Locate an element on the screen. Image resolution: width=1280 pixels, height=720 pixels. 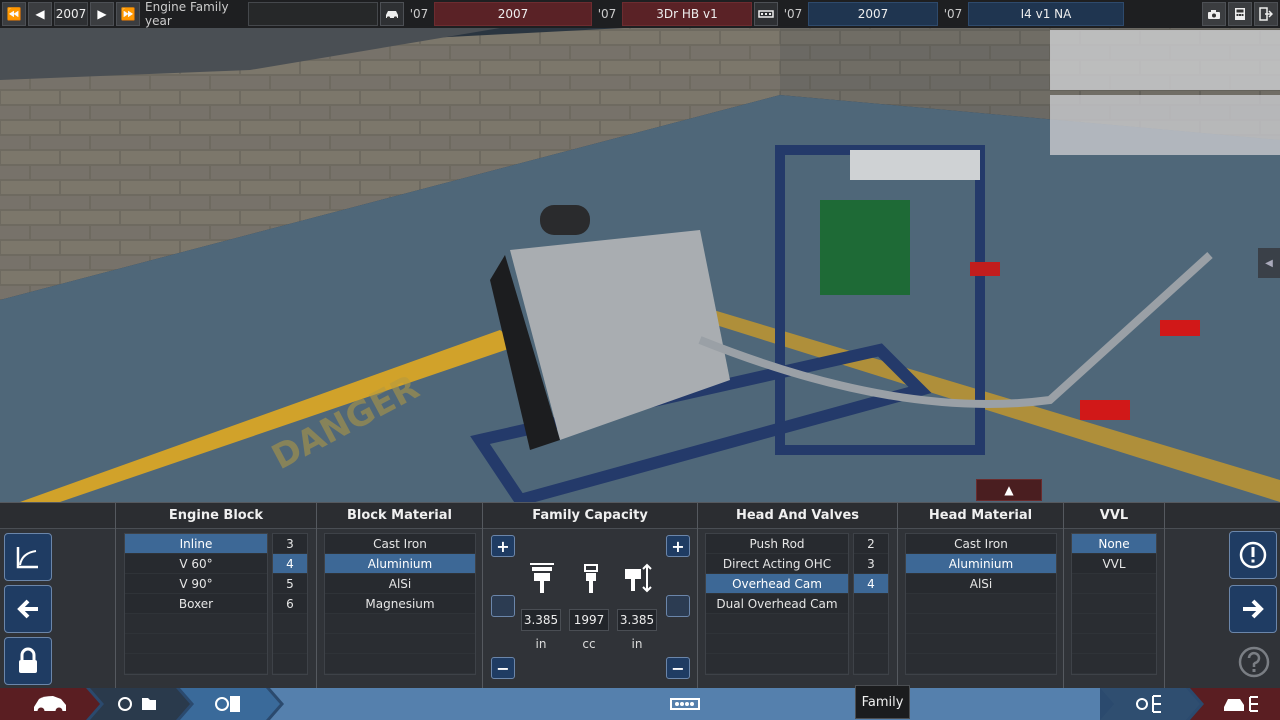
bore-unit: in is located at coordinates (541, 644).